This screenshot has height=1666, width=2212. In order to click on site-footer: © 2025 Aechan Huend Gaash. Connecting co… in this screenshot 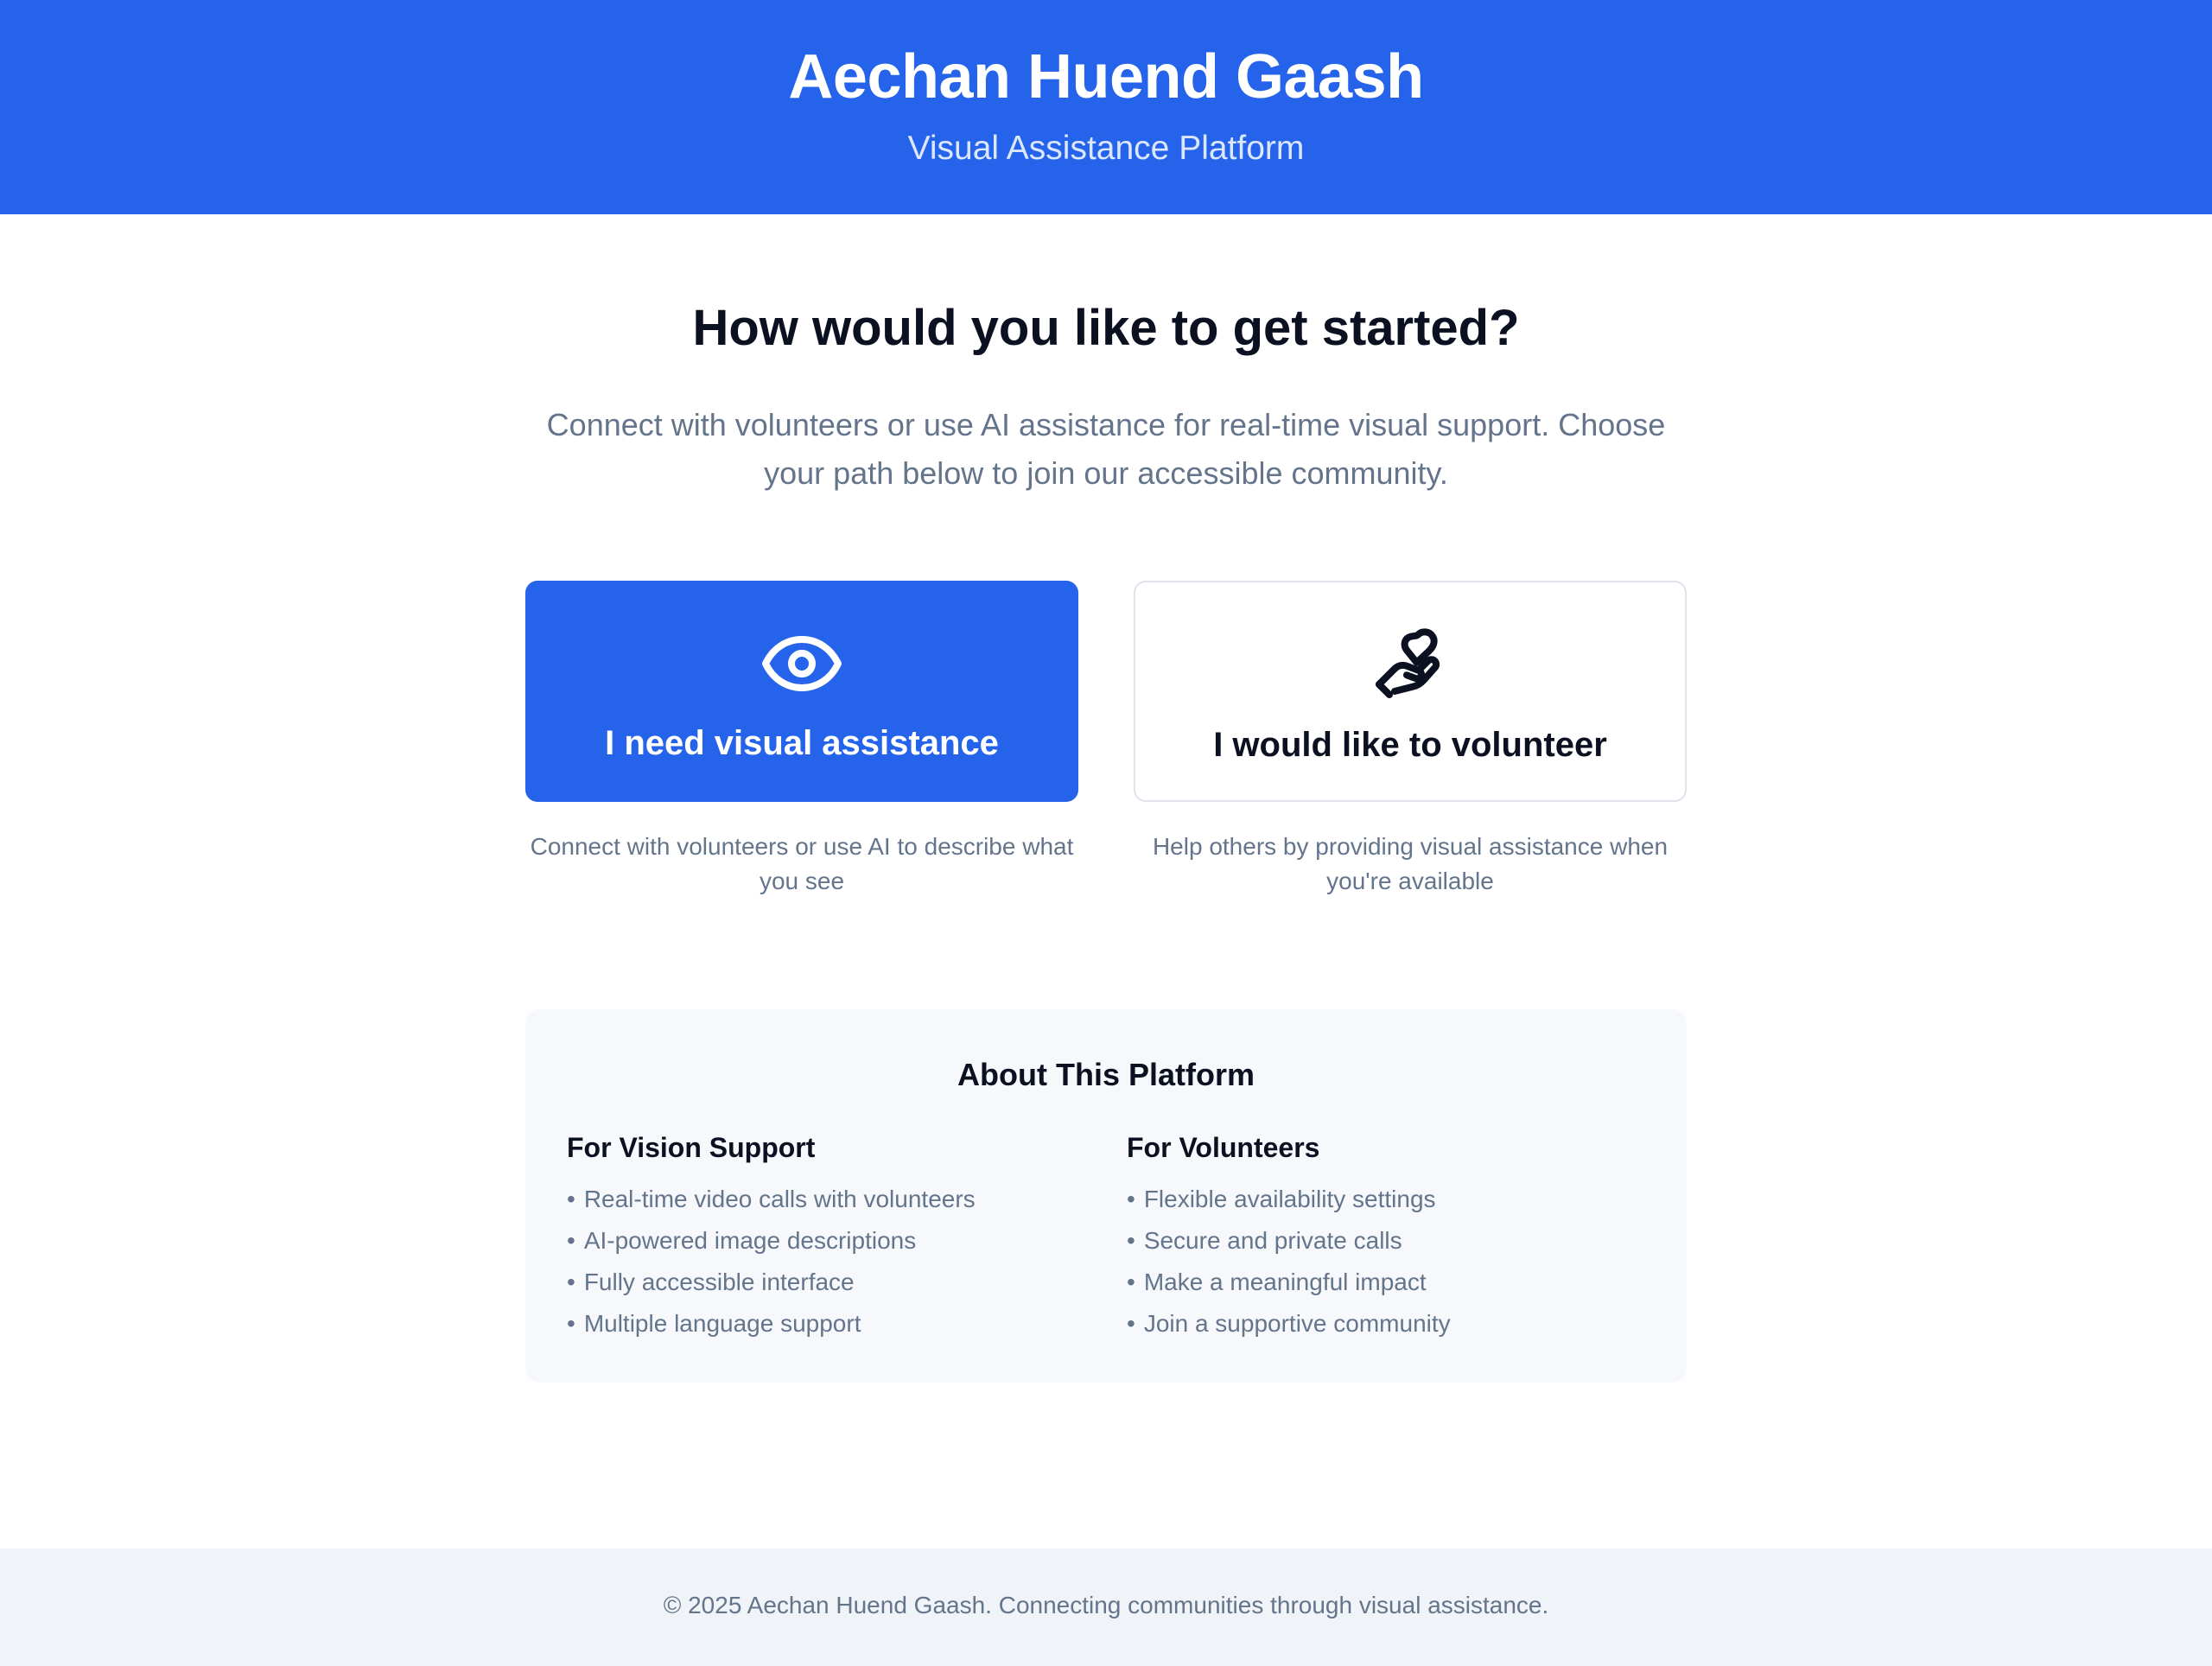, I will do `click(1106, 1607)`.